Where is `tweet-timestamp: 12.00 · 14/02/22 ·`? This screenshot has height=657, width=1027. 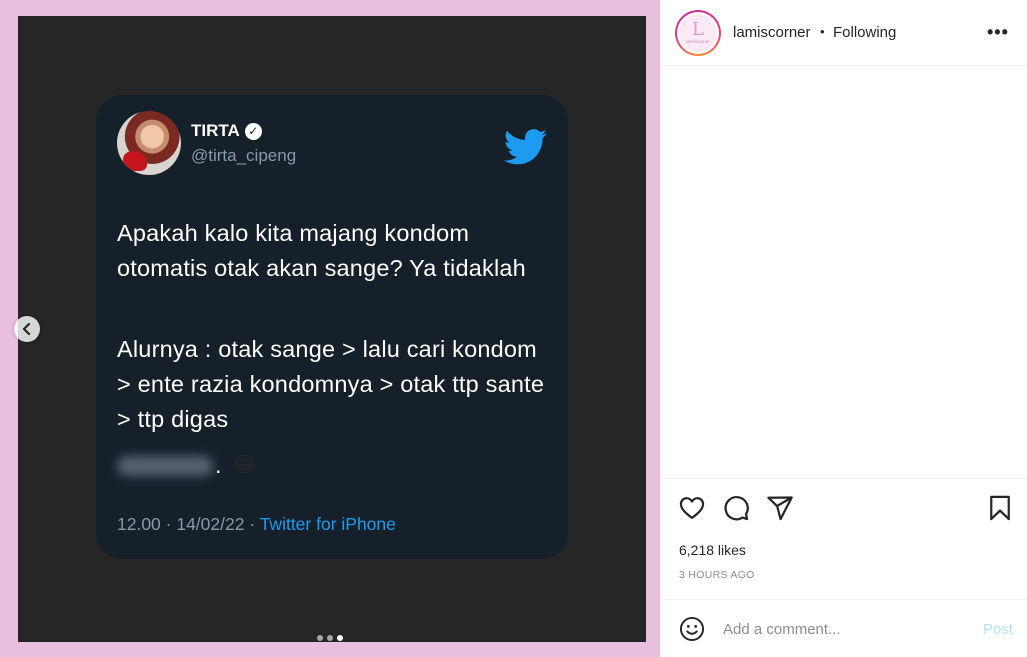 tweet-timestamp: 12.00 · 14/02/22 · is located at coordinates (188, 524).